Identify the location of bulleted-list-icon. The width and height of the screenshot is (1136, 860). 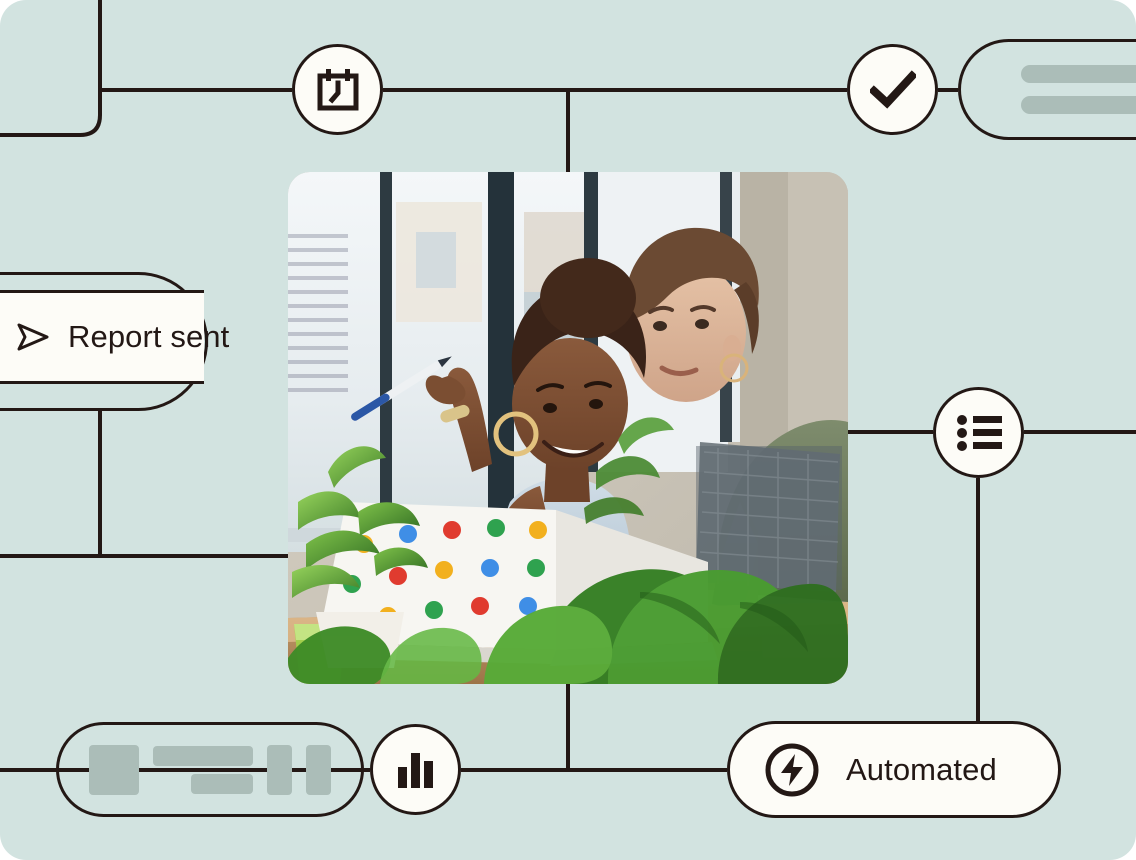
(979, 432).